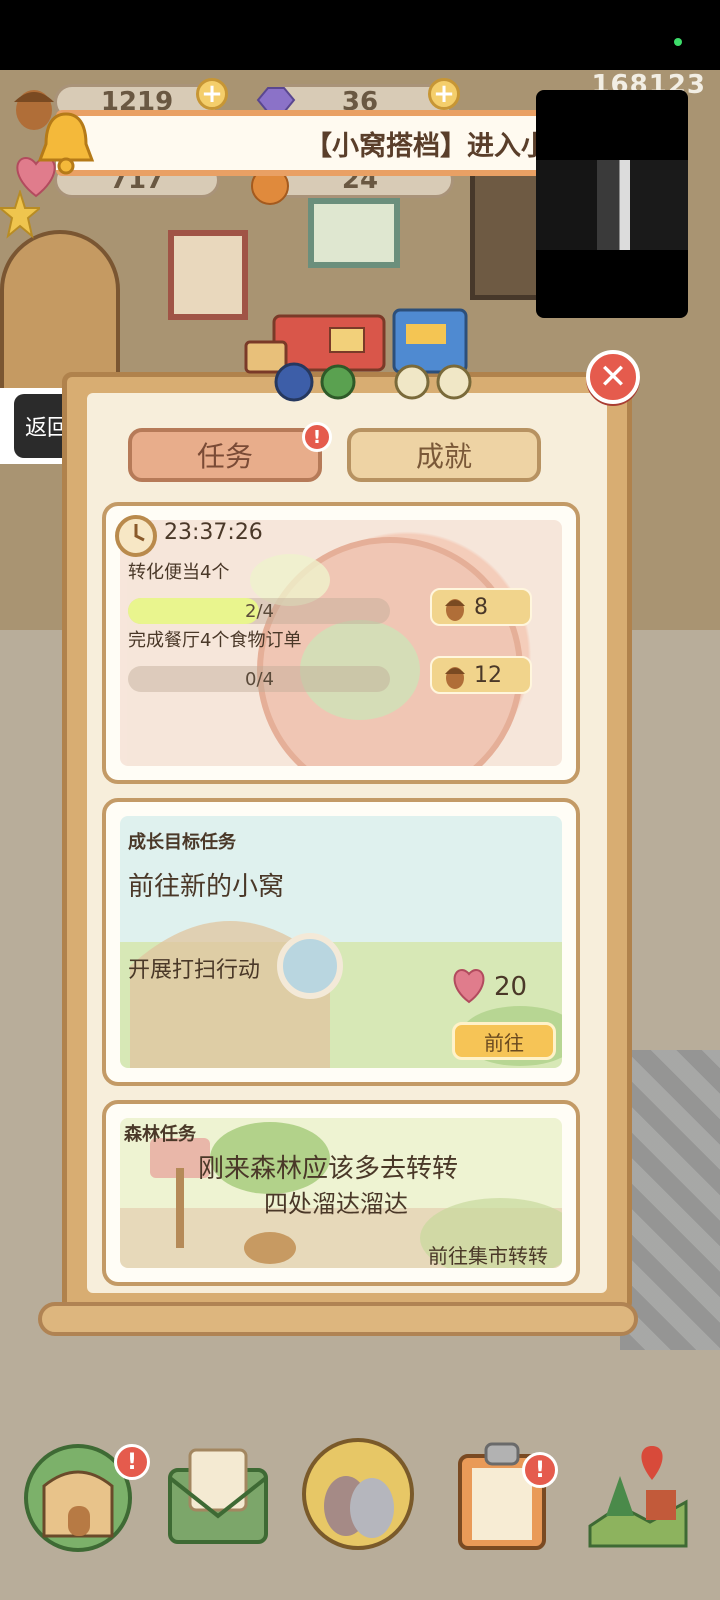  What do you see at coordinates (179, 572) in the screenshot?
I see `task-description: 转化便当4个` at bounding box center [179, 572].